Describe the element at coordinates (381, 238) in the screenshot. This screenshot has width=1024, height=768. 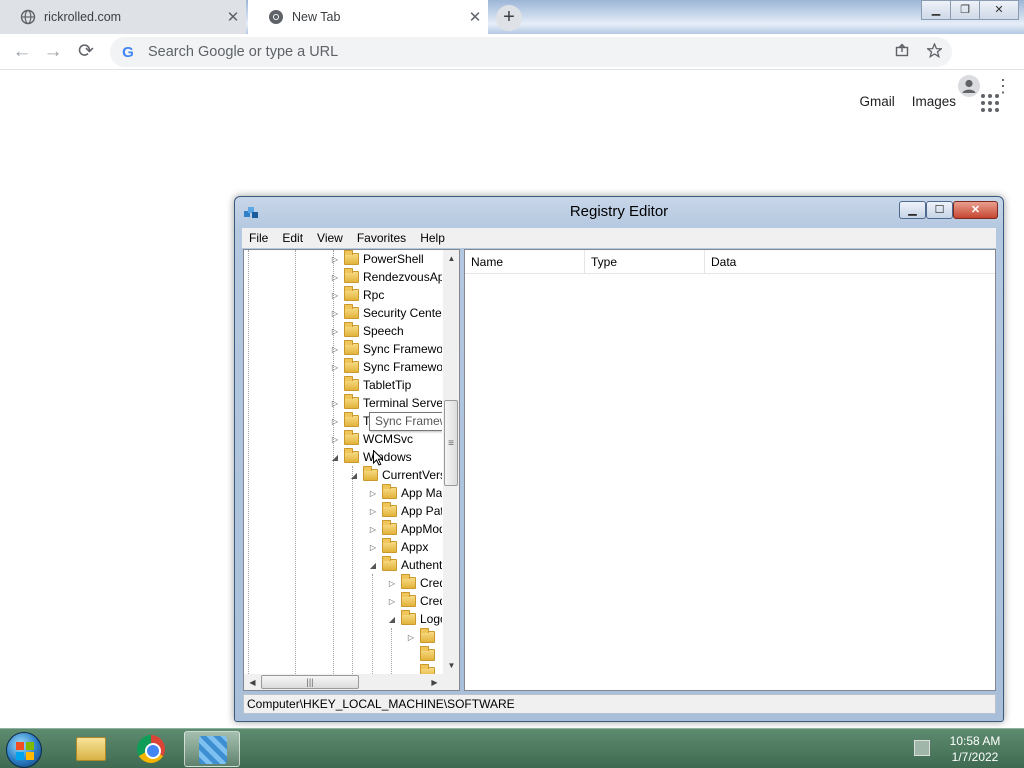
I see `menu-favorites: Favorites` at that location.